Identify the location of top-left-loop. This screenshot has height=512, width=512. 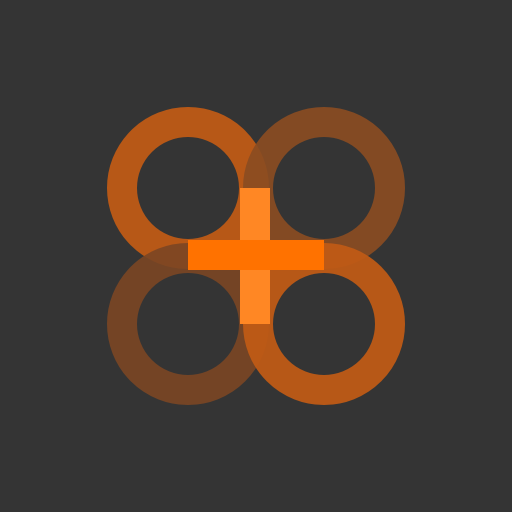
(188, 188).